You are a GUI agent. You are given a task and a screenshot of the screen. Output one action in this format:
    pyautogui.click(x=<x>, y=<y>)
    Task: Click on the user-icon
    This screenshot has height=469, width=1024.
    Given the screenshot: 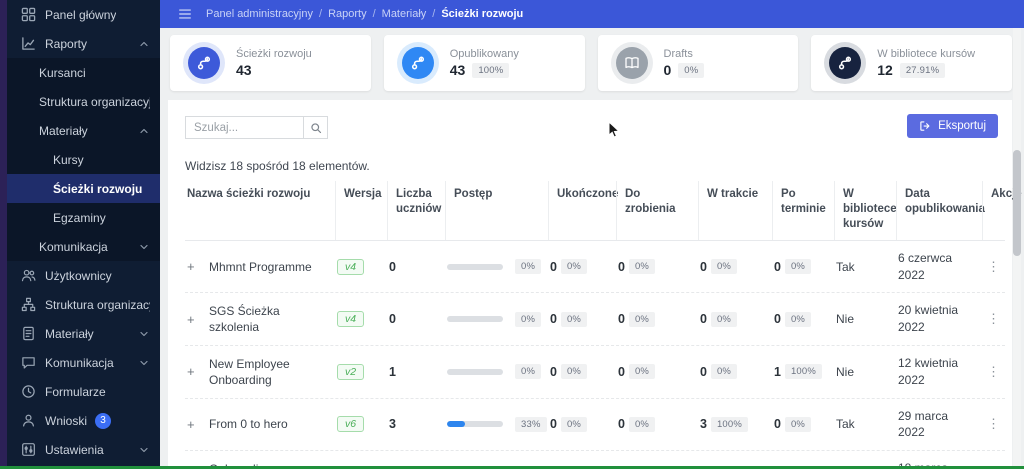 What is the action you would take?
    pyautogui.click(x=28, y=420)
    